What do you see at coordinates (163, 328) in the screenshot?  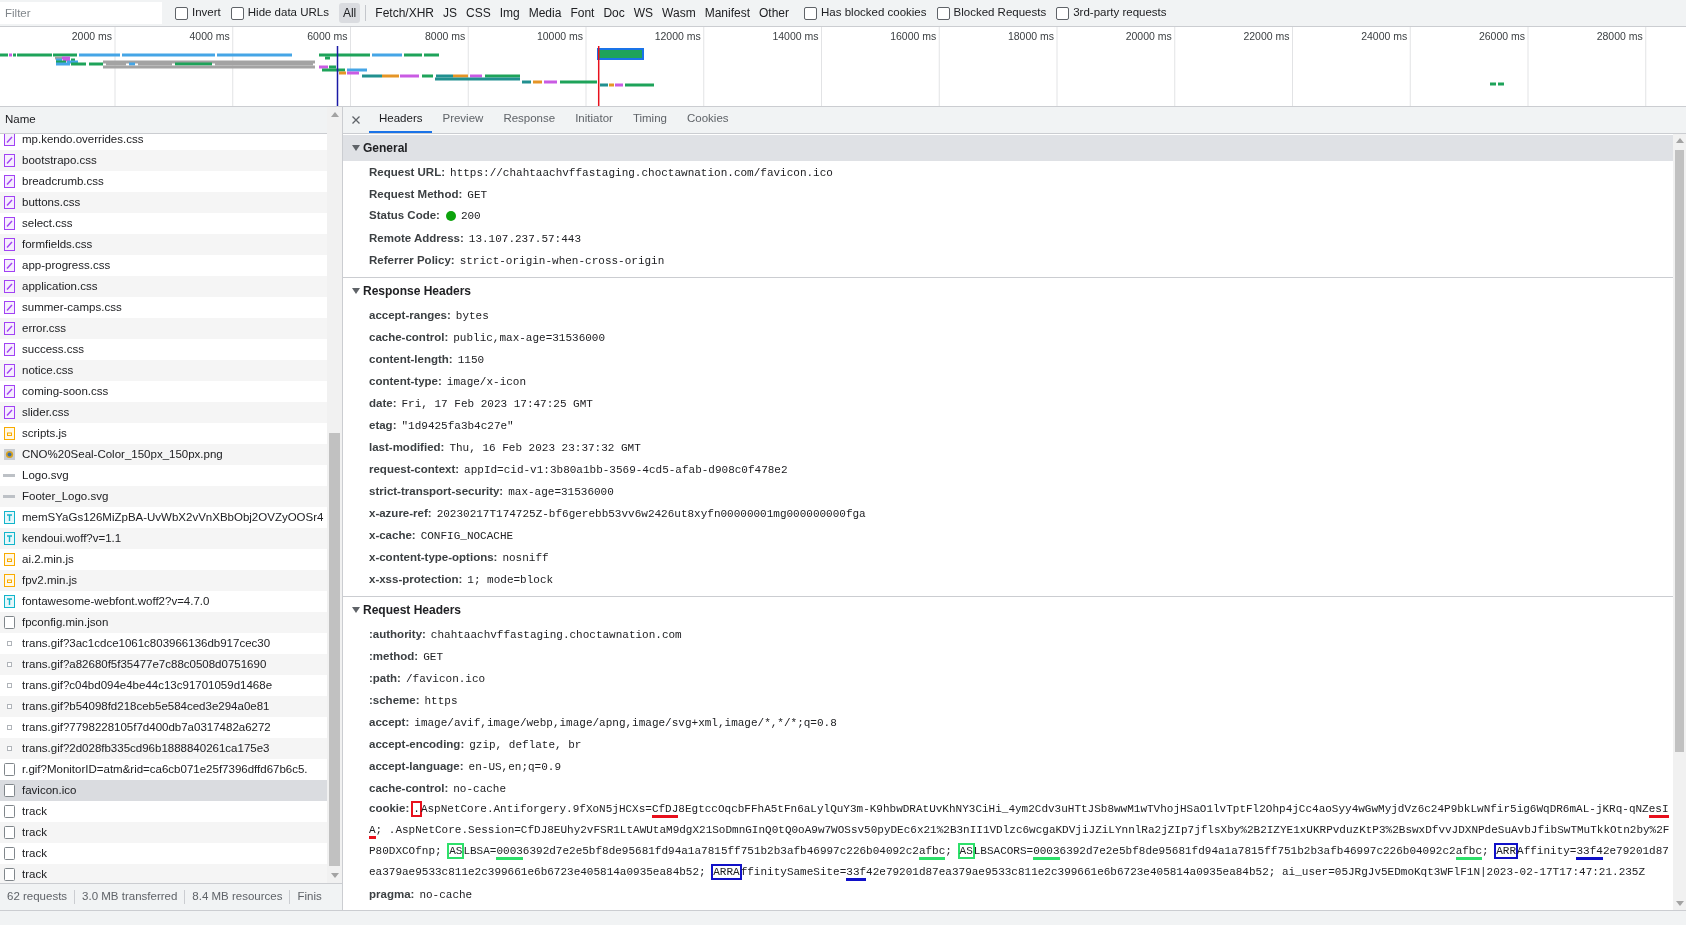 I see `request-row: error.css` at bounding box center [163, 328].